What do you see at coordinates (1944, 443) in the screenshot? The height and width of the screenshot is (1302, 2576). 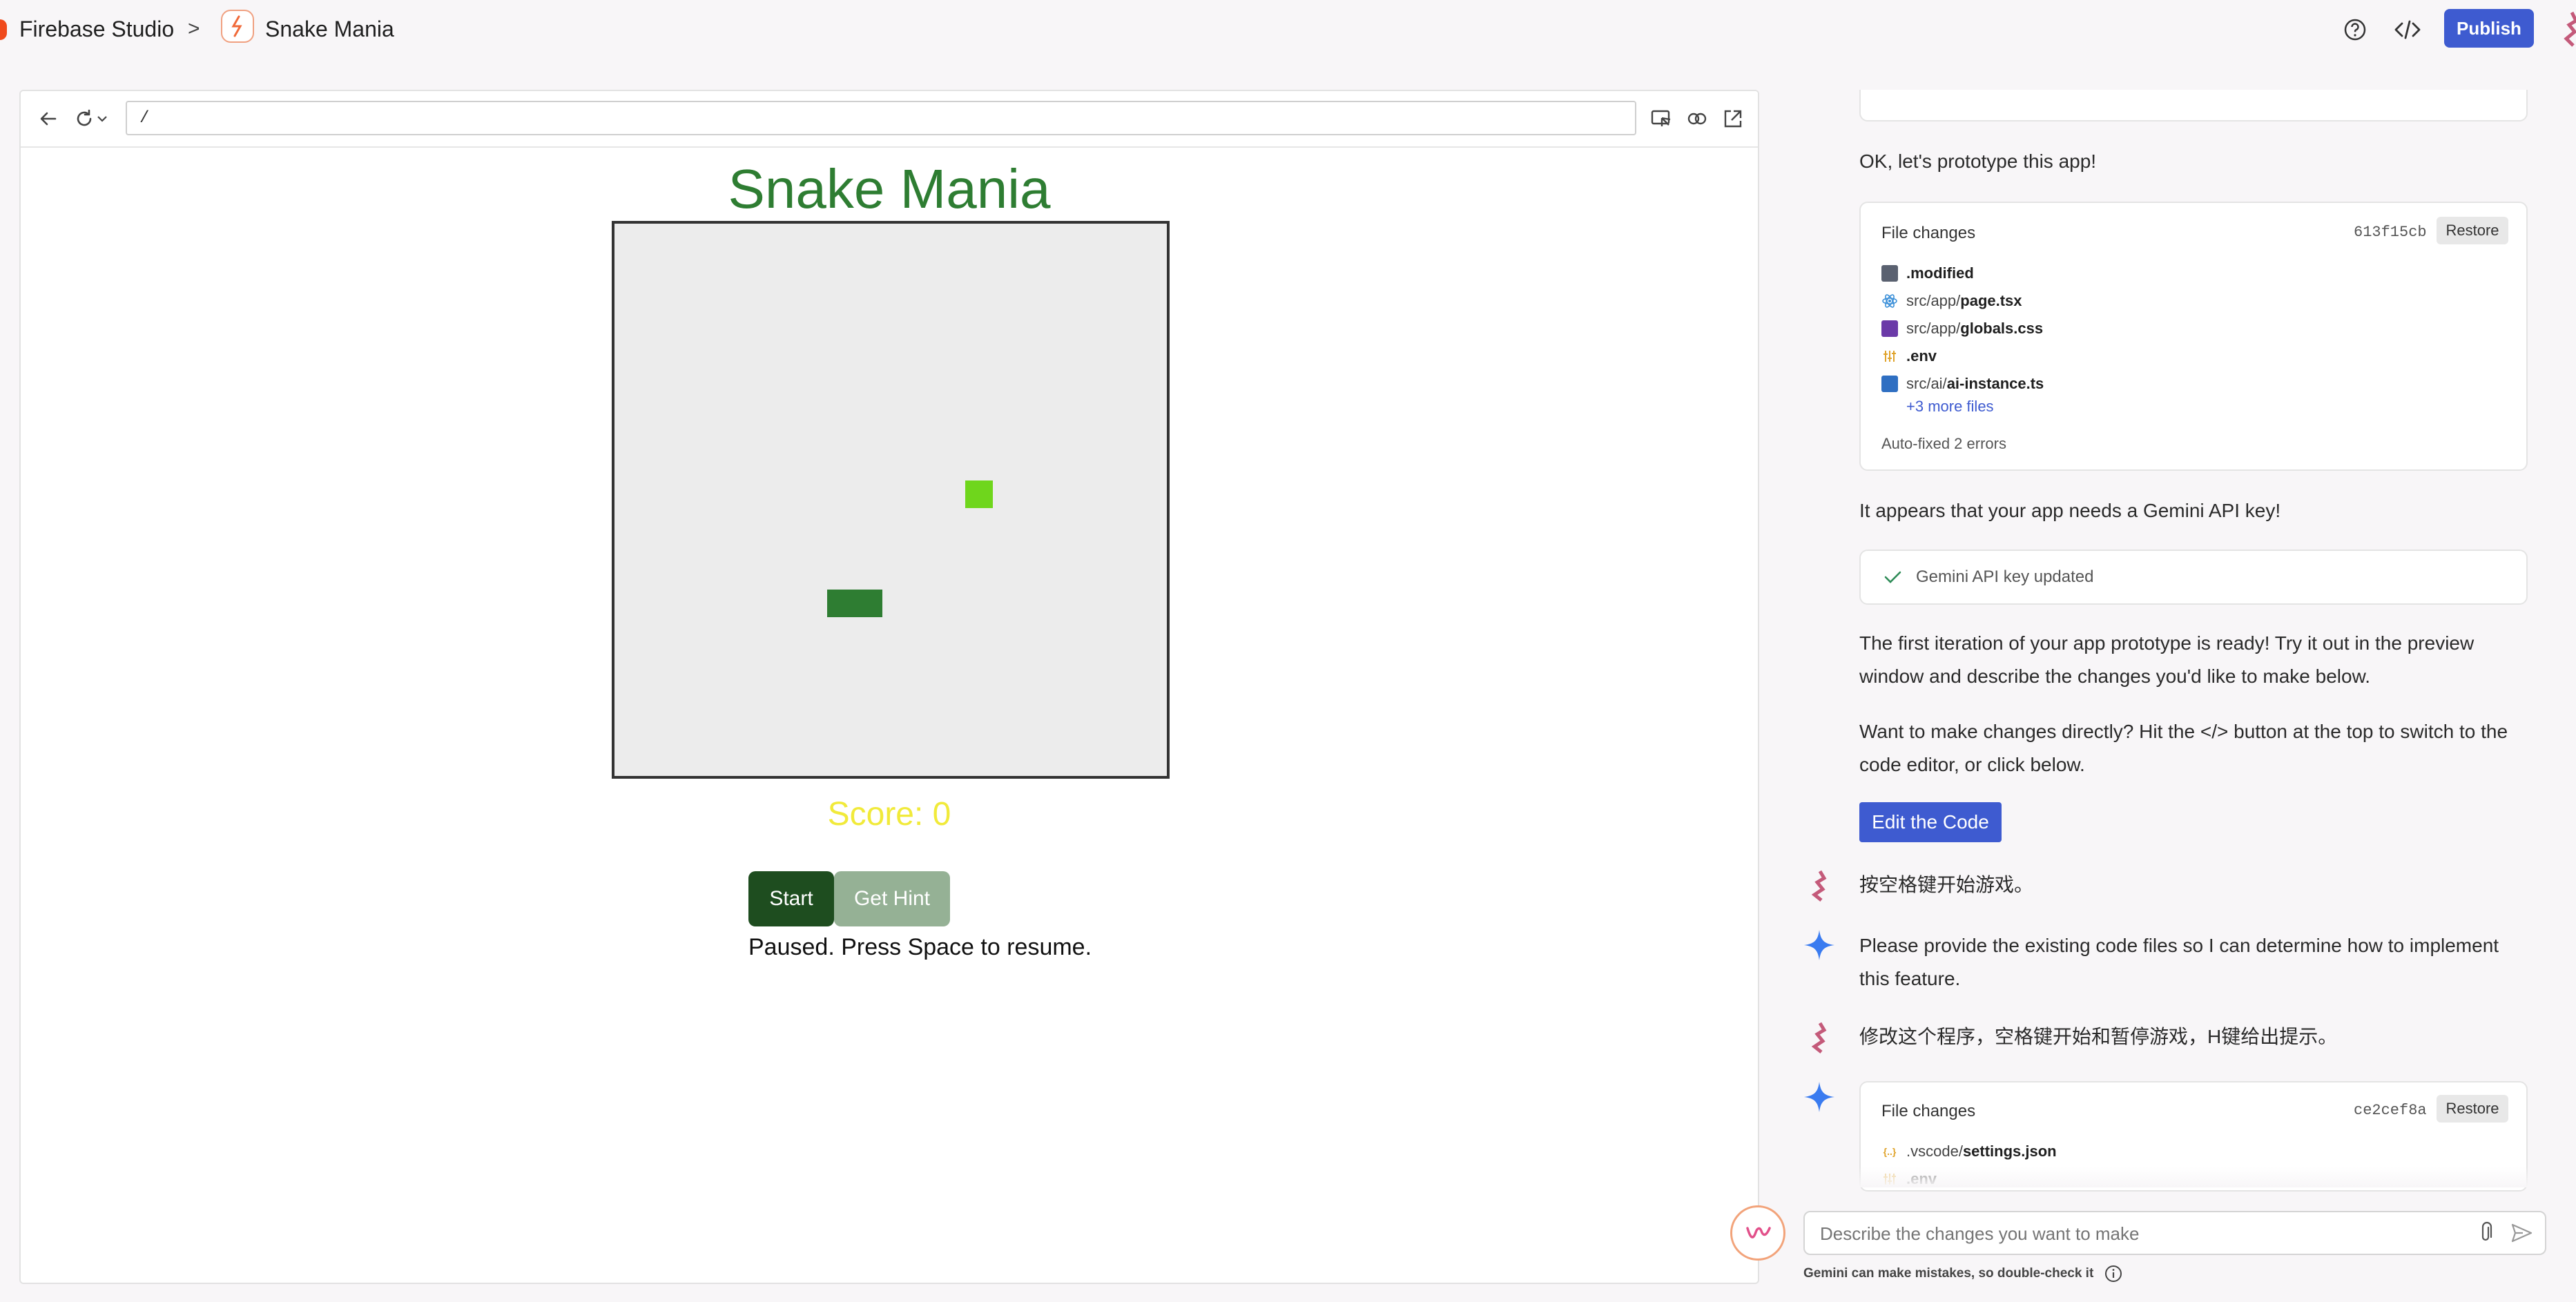 I see `autofix-note: Auto-fixed 2 errors` at bounding box center [1944, 443].